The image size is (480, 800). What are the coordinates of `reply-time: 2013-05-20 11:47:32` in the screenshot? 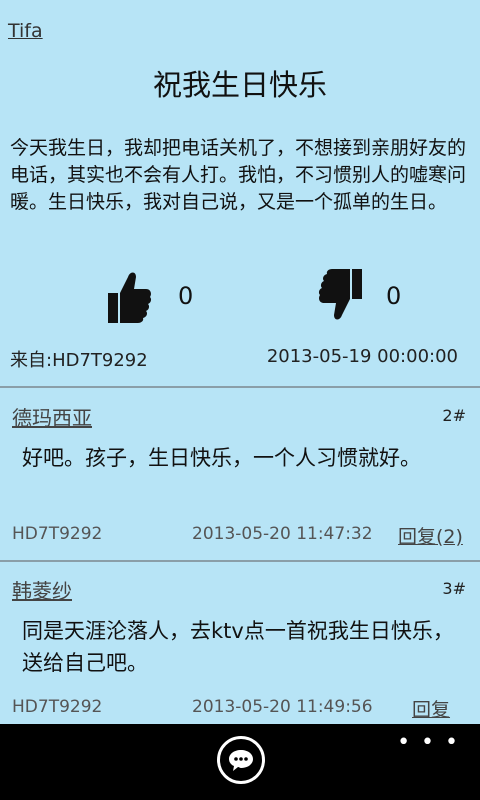 It's located at (282, 534).